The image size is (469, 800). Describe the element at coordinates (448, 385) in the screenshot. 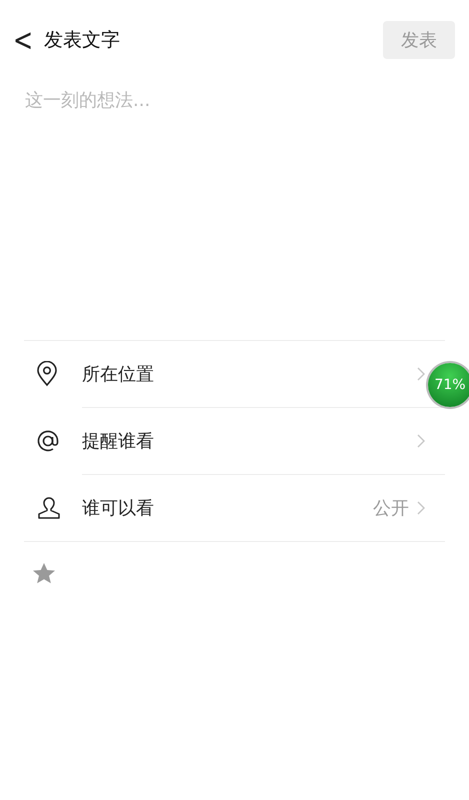

I see `floating-badge: 71%` at that location.